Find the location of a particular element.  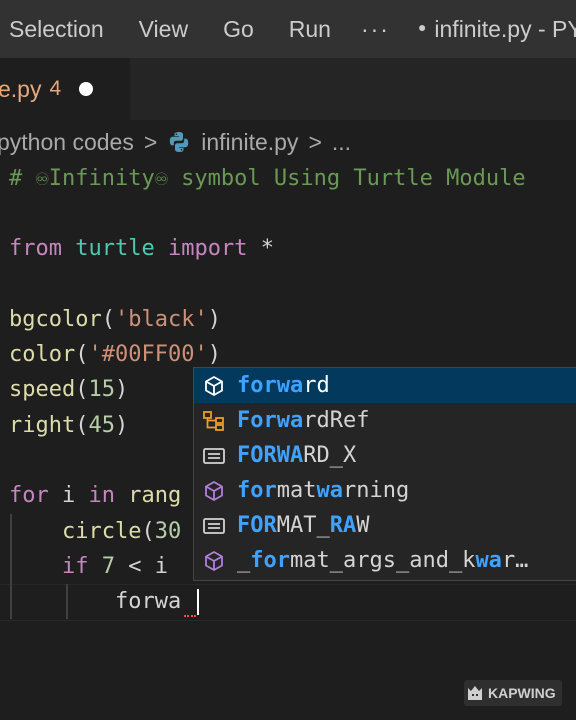

number: 7 is located at coordinates (108, 566).